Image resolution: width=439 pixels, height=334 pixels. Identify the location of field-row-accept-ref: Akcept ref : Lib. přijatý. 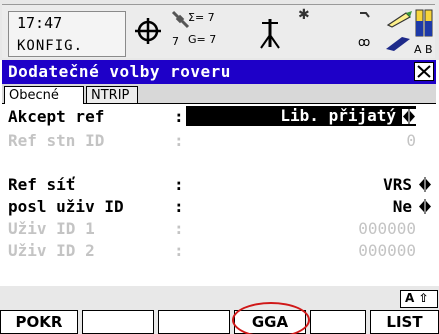
(220, 117).